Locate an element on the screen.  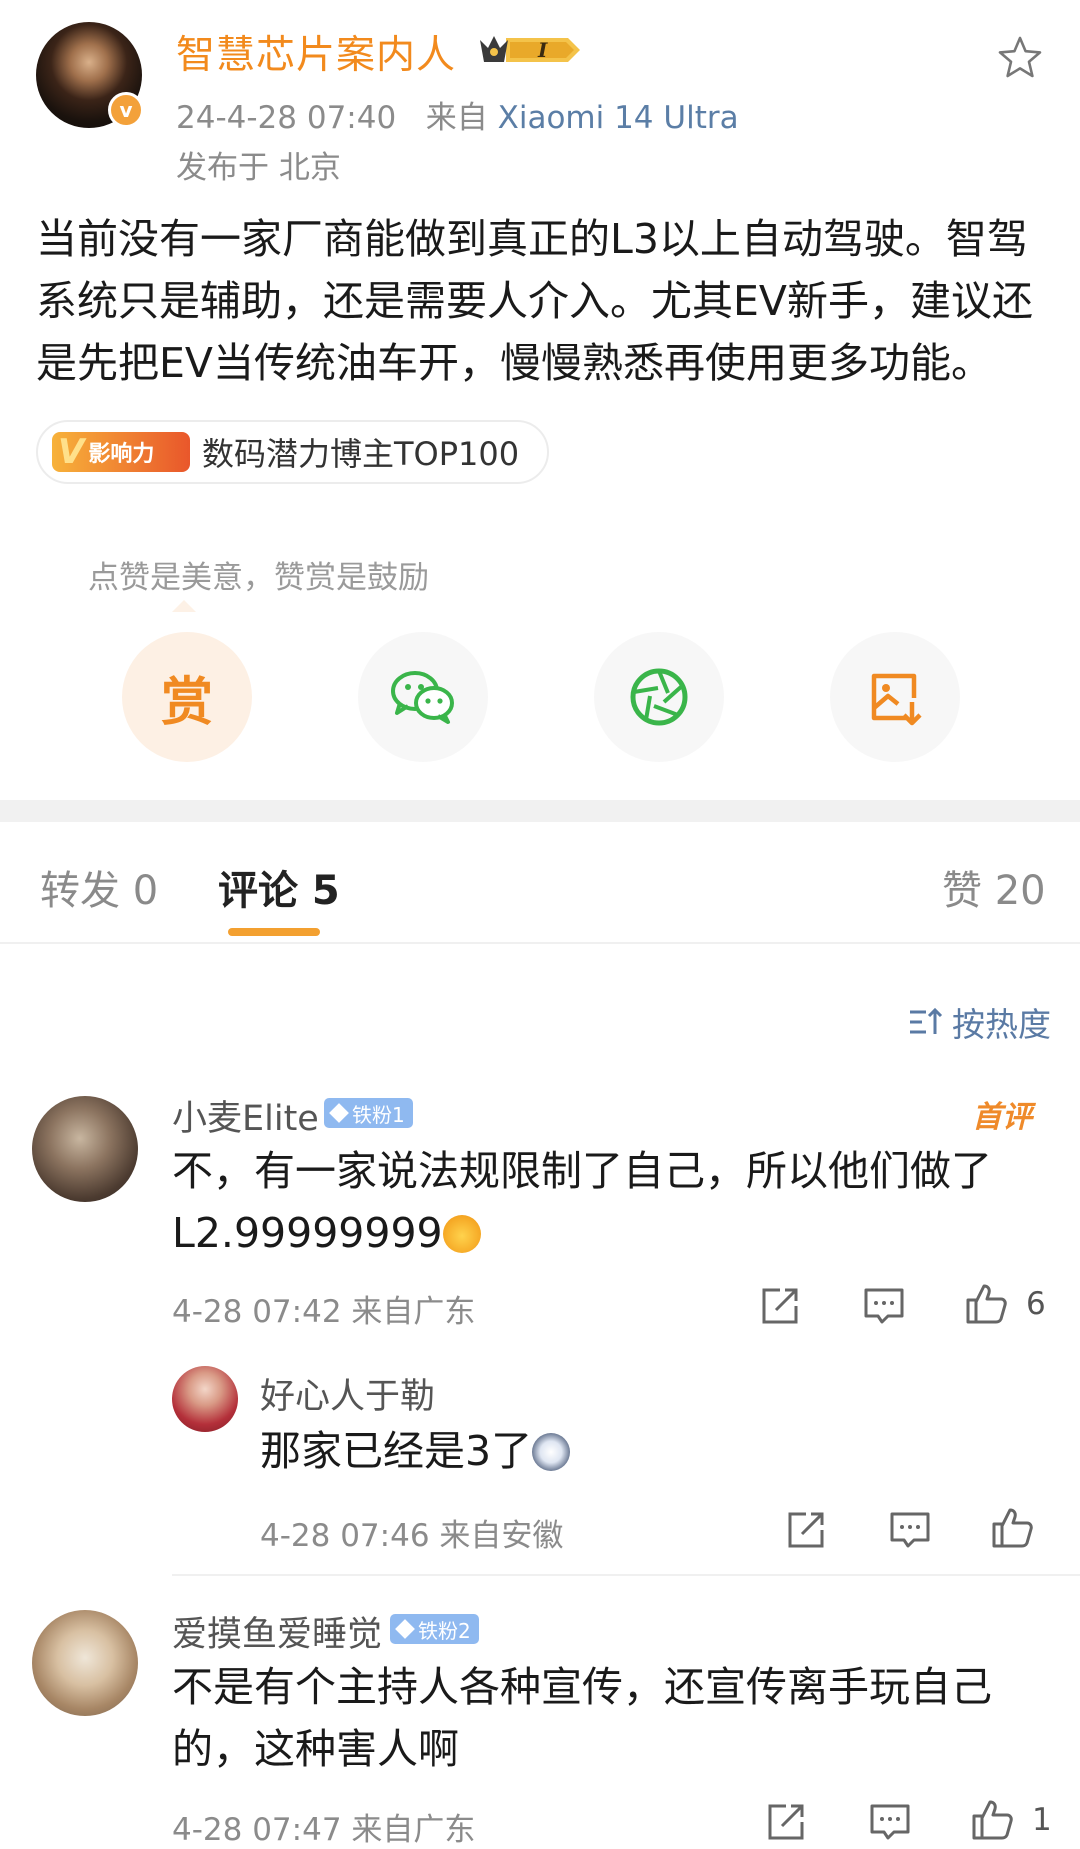
reward-hint: 点赞是美意，赞赏是鼓励 is located at coordinates (258, 578).